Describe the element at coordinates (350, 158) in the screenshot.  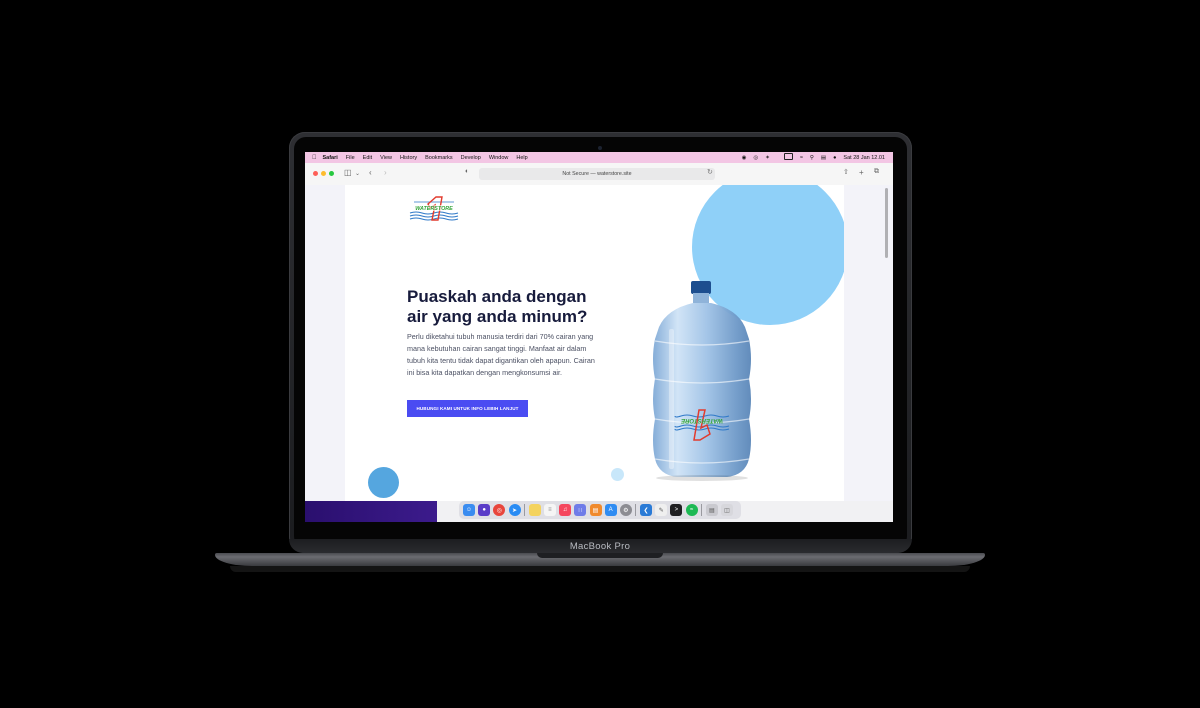
I see `menu-file: File` at that location.